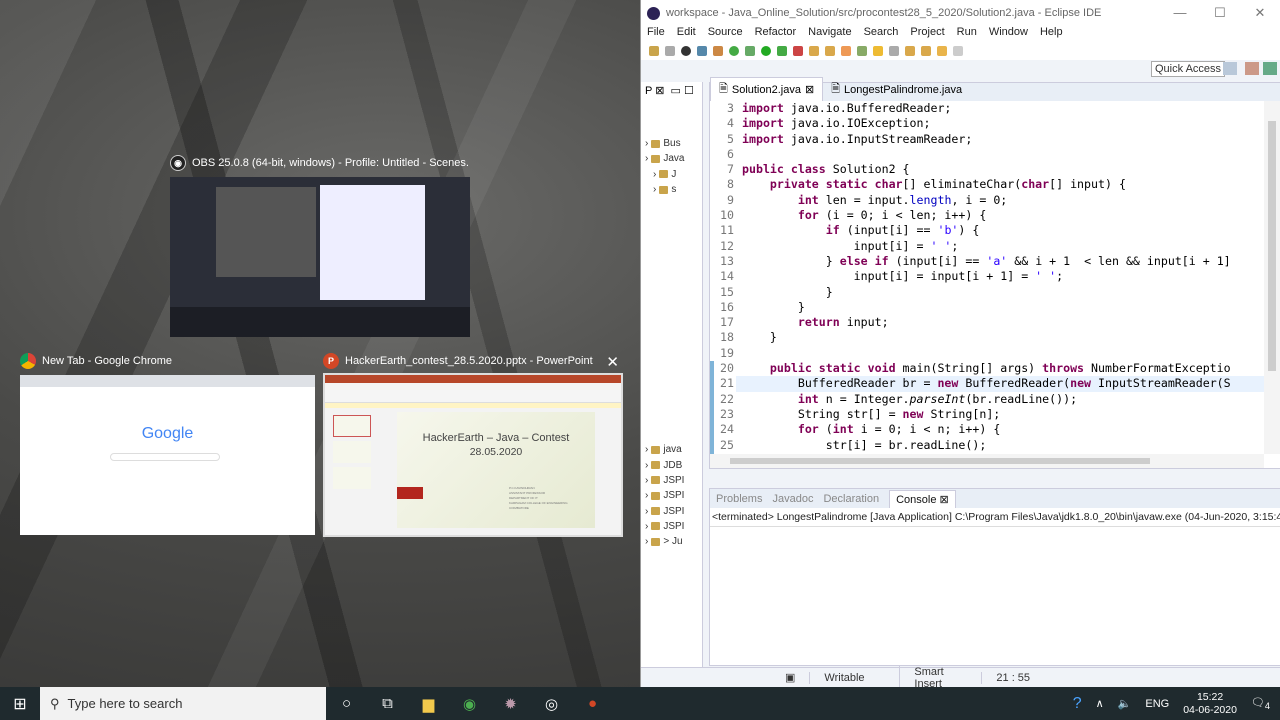 This screenshot has height=720, width=1280. I want to click on profile-icon, so click(686, 51).